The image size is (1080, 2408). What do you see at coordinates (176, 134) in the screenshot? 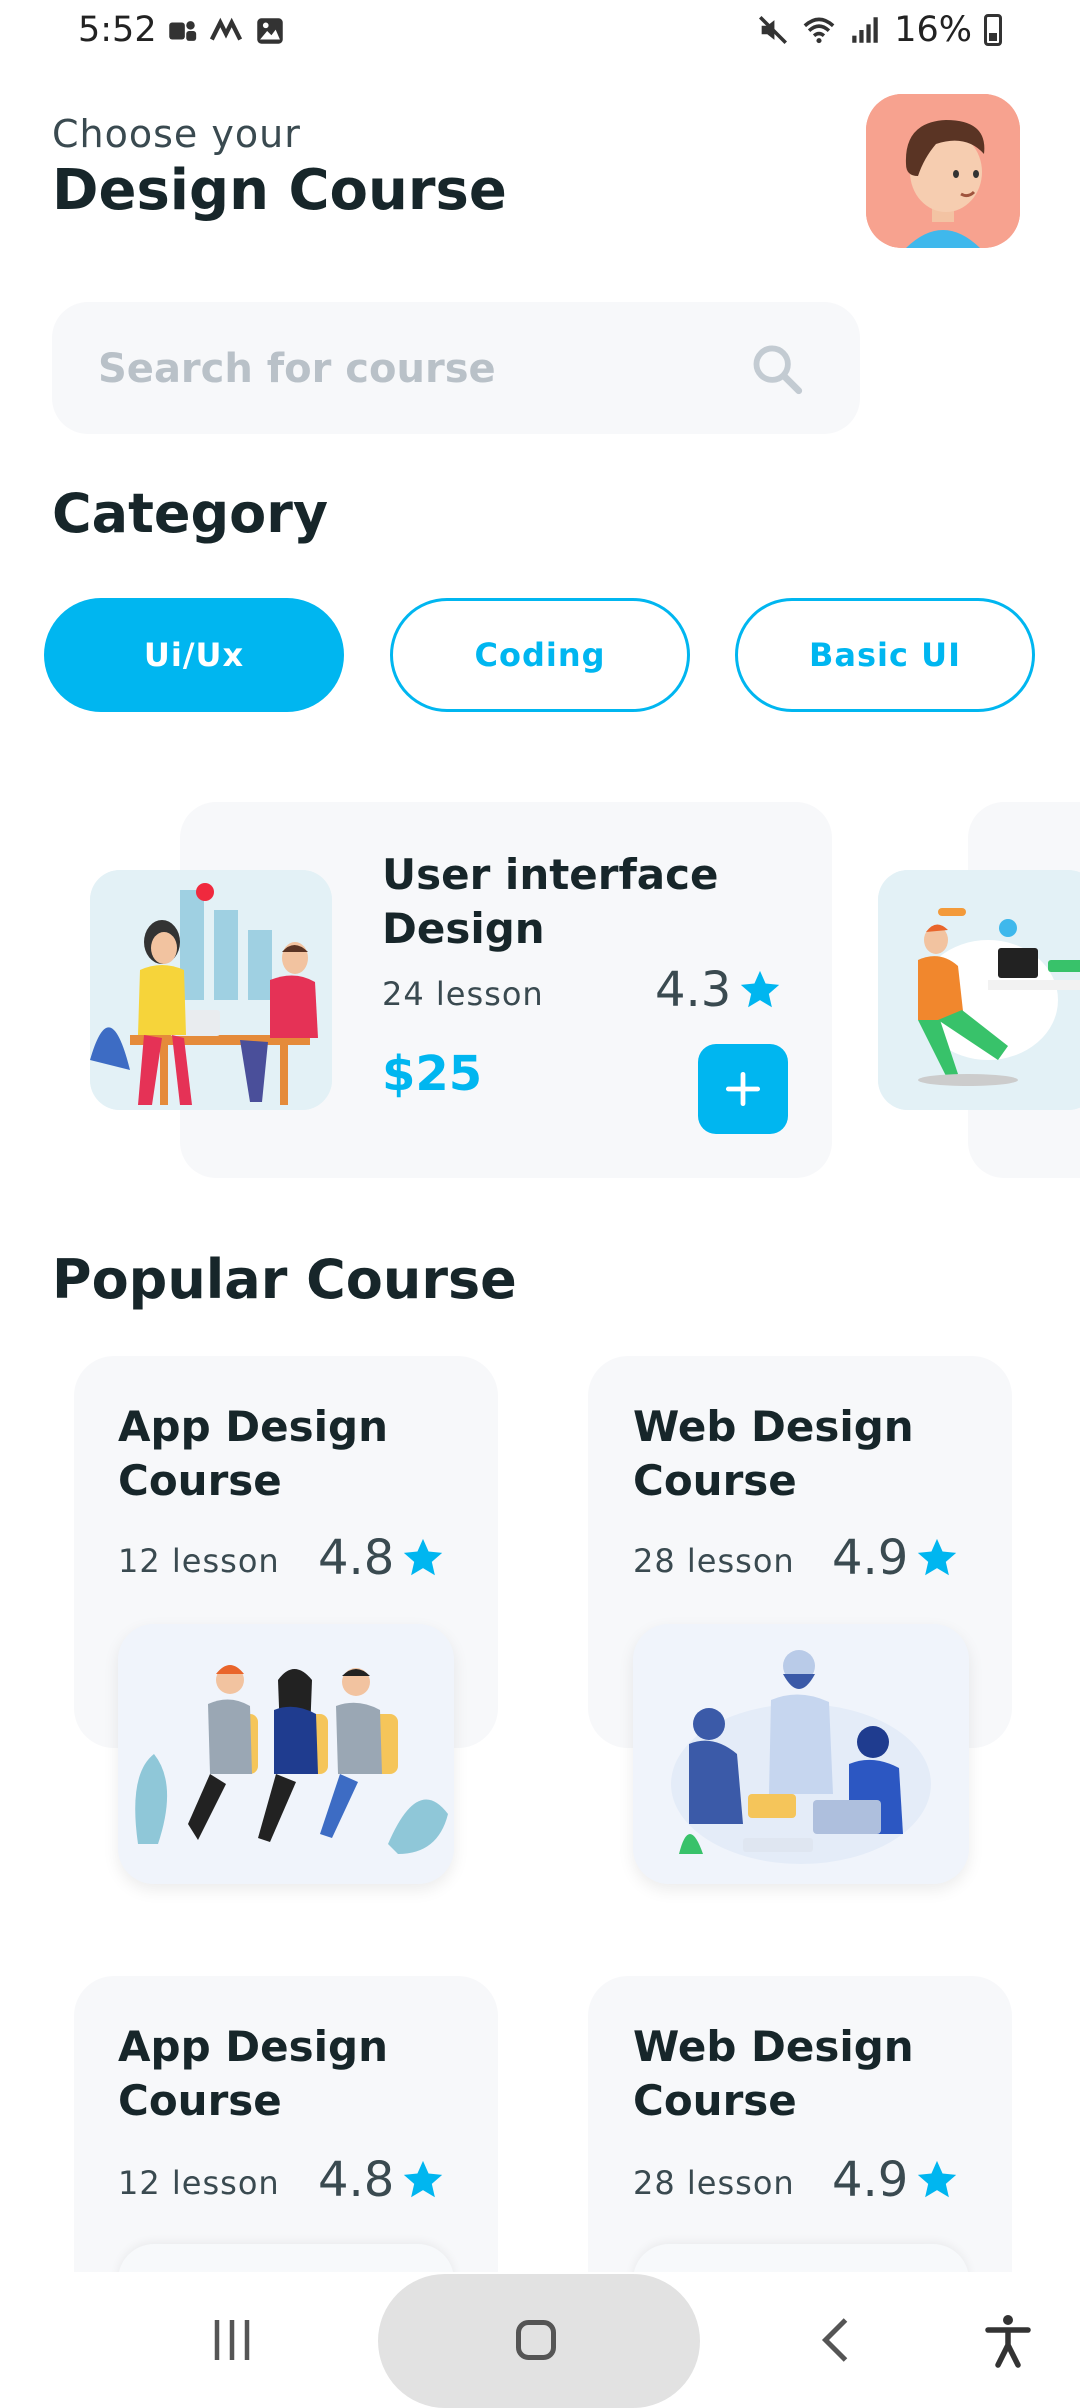
I see `header-subtitle: Choose your` at bounding box center [176, 134].